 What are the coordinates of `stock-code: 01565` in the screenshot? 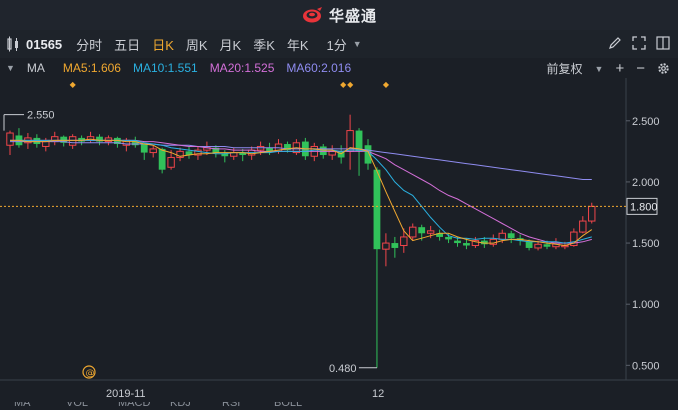 It's located at (44, 44).